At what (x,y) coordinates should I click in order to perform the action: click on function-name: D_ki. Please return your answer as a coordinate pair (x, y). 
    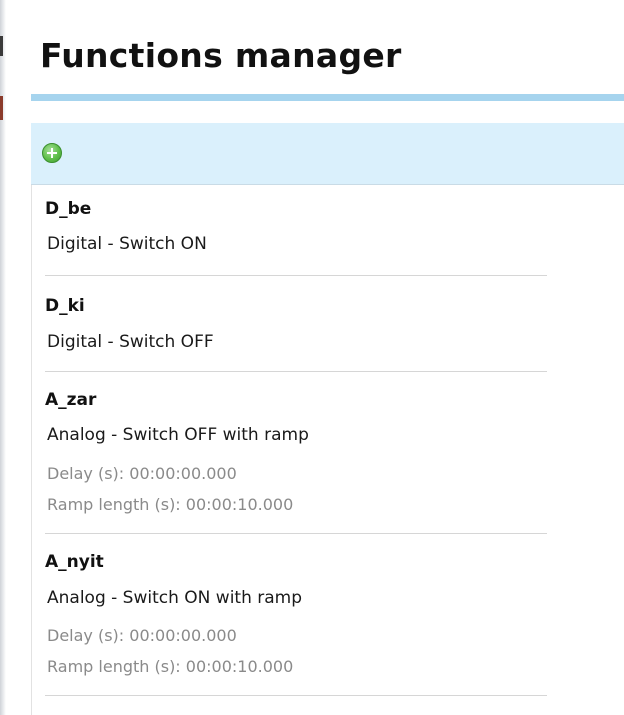
    Looking at the image, I should click on (65, 306).